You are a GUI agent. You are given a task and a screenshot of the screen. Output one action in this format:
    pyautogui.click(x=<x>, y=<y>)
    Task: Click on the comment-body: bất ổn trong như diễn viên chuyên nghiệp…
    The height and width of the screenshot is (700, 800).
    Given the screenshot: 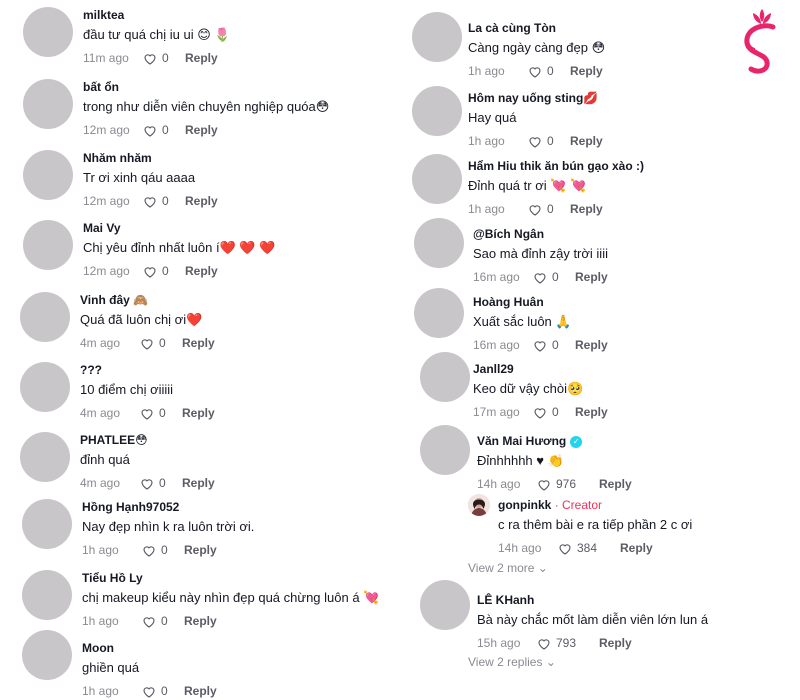 What is the action you would take?
    pyautogui.click(x=206, y=108)
    